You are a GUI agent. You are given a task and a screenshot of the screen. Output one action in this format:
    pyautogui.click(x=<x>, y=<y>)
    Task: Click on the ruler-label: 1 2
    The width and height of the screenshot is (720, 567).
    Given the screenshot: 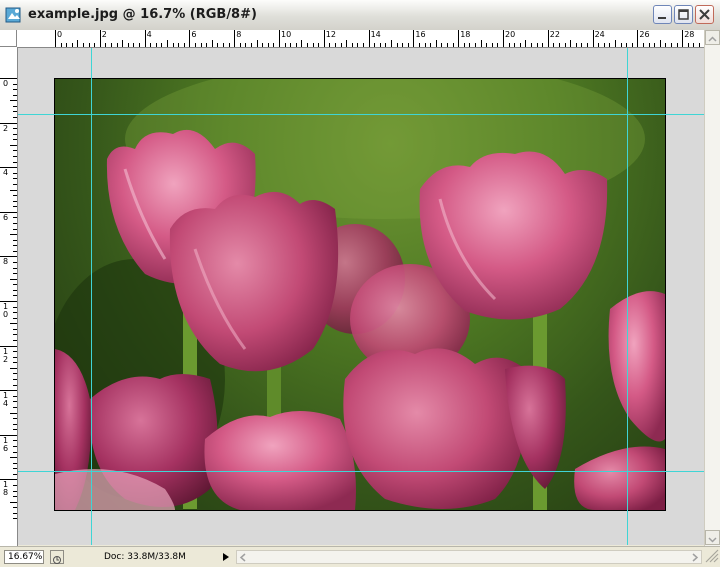 What is the action you would take?
    pyautogui.click(x=6, y=355)
    